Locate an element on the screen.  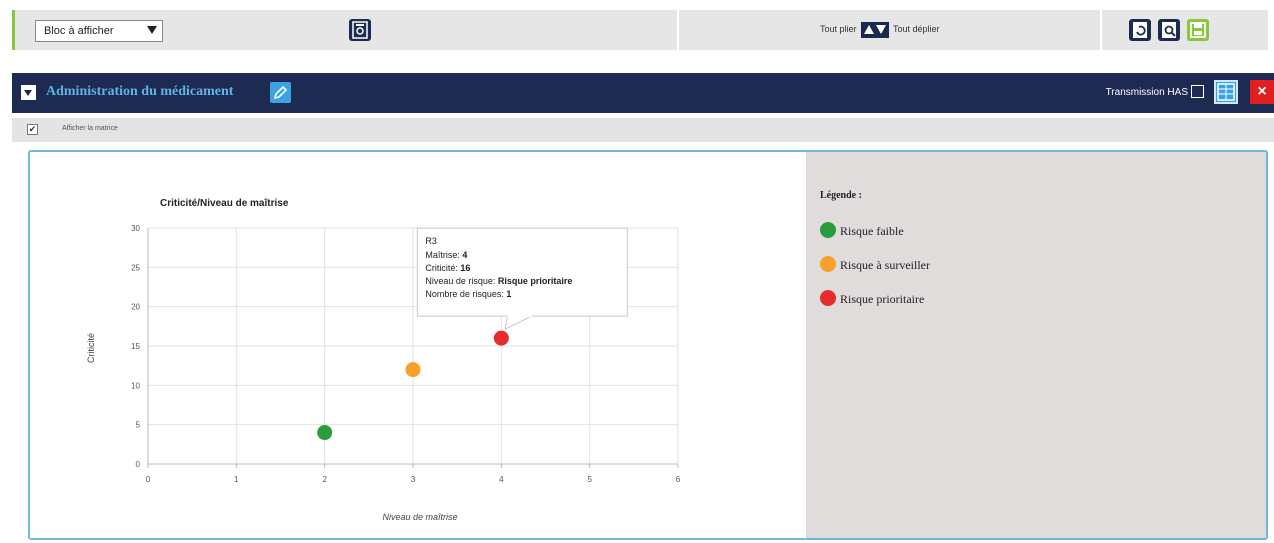
bloc-select: Bloc à afficher is located at coordinates (99, 31).